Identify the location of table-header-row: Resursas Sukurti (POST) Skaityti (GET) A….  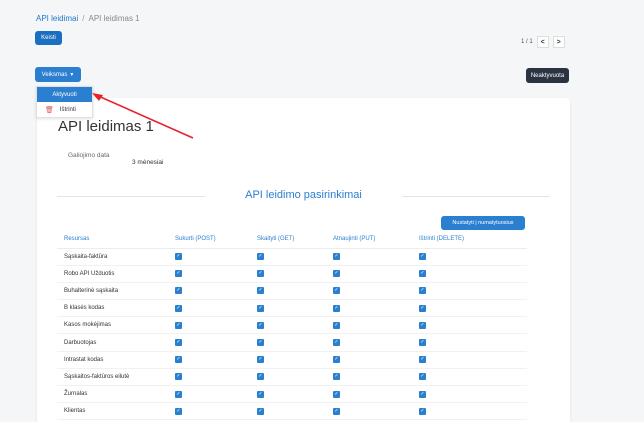
(292, 240).